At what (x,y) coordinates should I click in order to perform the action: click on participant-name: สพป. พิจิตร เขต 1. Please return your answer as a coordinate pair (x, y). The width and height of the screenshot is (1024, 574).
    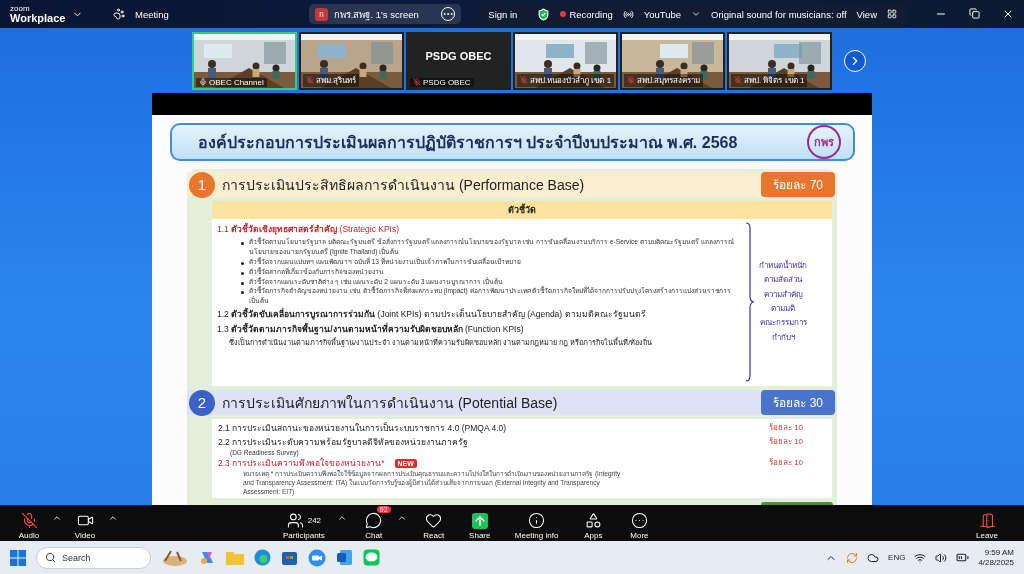
    Looking at the image, I should click on (774, 80).